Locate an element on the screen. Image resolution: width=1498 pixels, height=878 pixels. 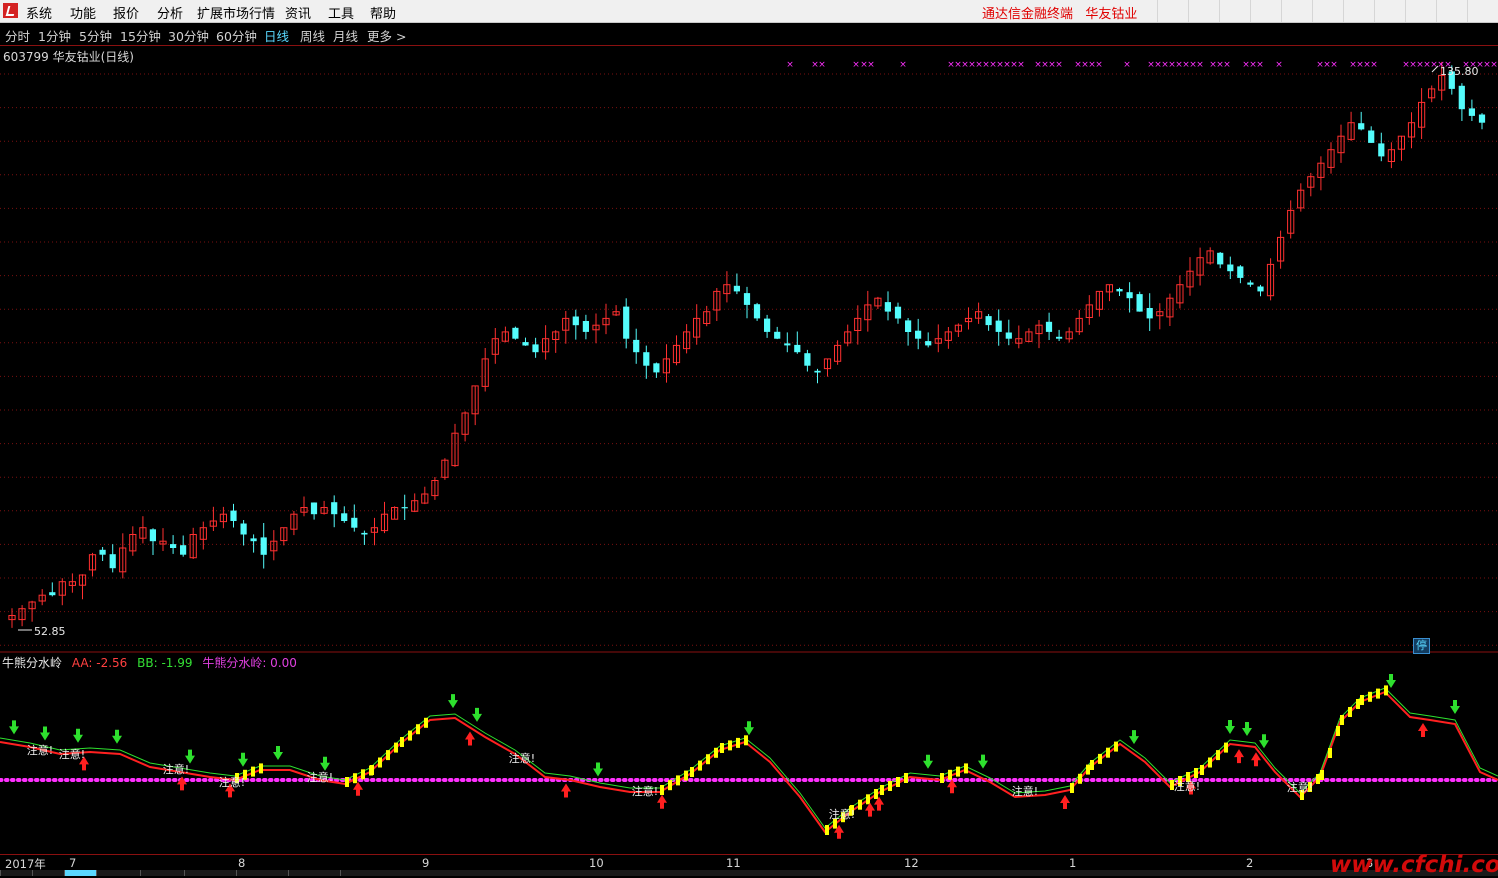
menu-system: 系统 is located at coordinates (39, 12).